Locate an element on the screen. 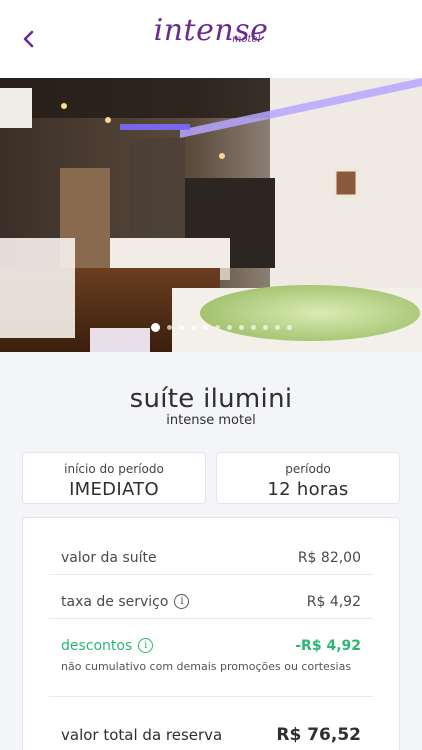 This screenshot has width=422, height=750. brand-logo: intense is located at coordinates (211, 31).